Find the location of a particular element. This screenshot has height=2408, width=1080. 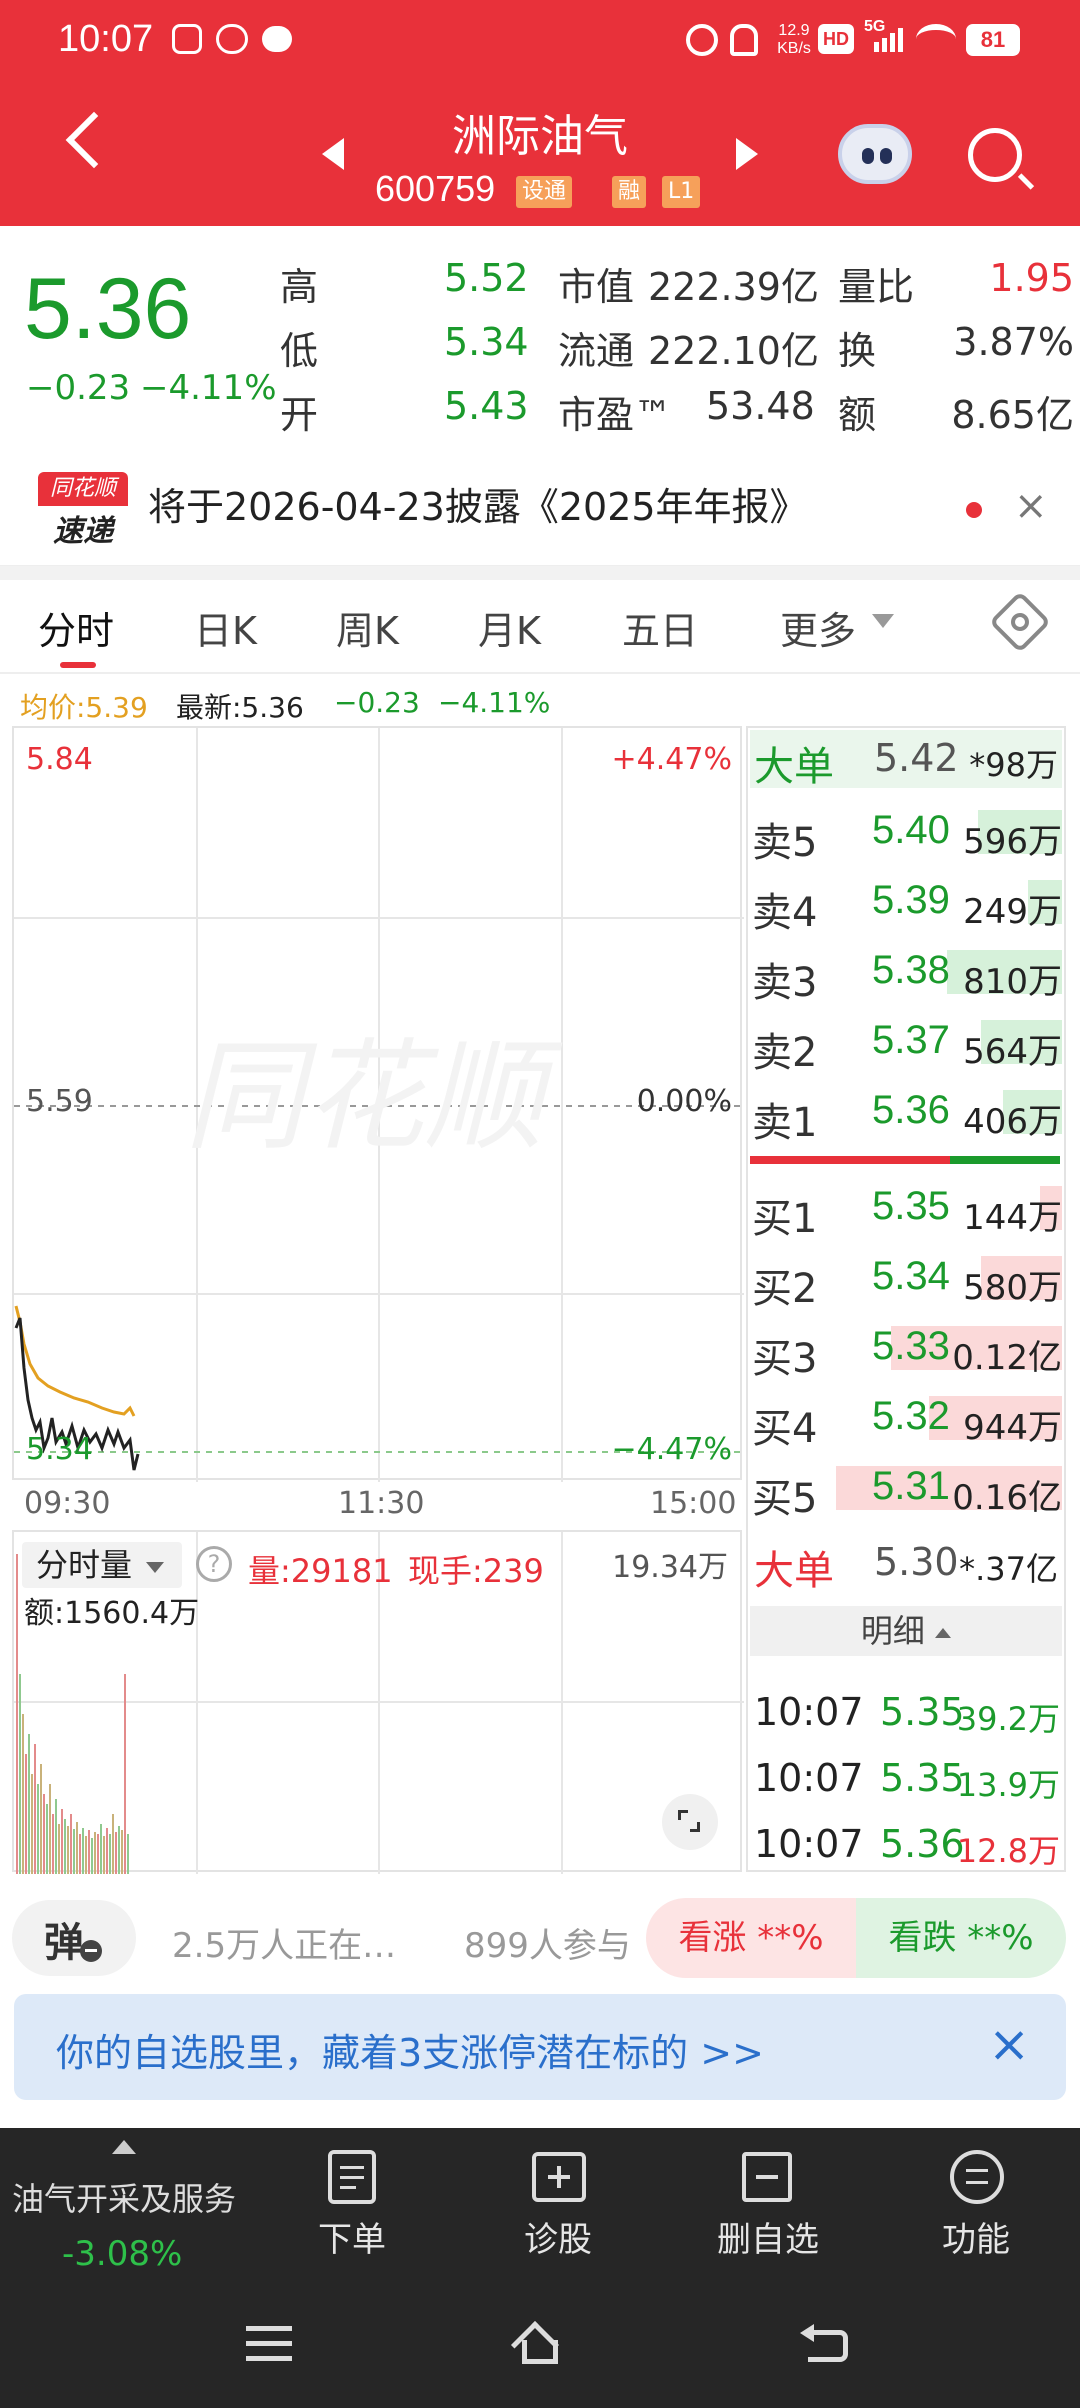

turnover-value: 3.87% is located at coordinates (1013, 342).